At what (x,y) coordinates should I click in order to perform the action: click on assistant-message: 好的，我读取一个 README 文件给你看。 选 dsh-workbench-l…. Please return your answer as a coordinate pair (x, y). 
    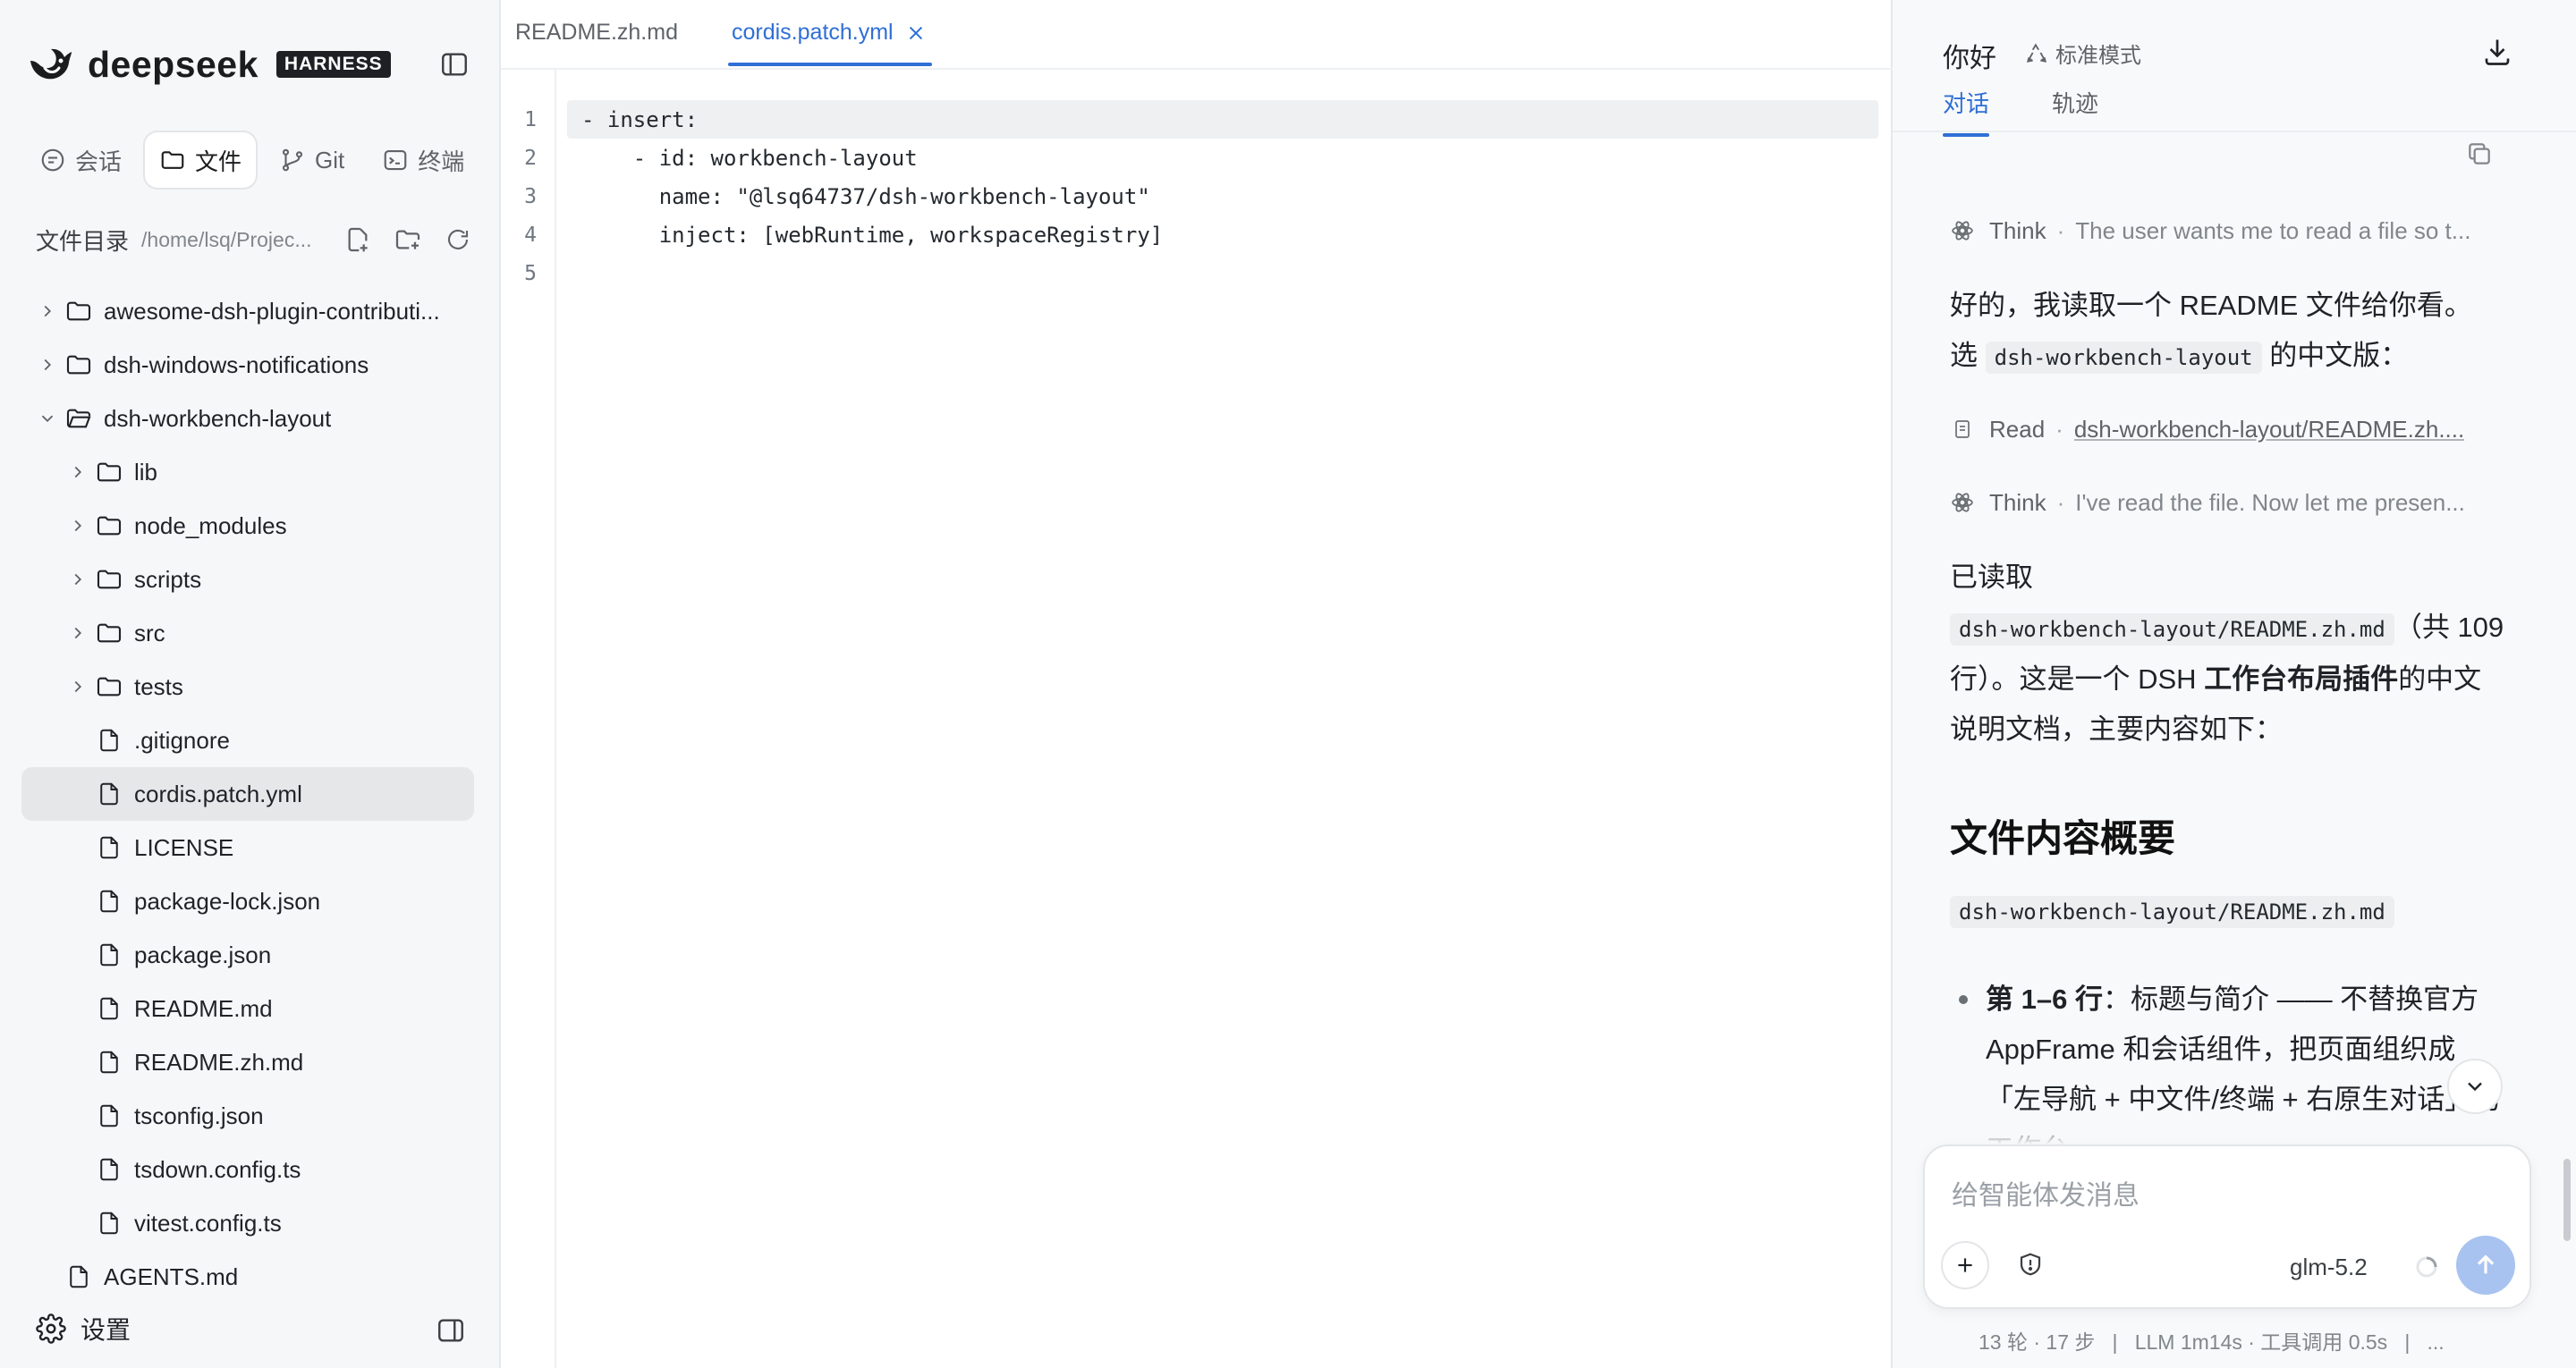
    Looking at the image, I should click on (2227, 332).